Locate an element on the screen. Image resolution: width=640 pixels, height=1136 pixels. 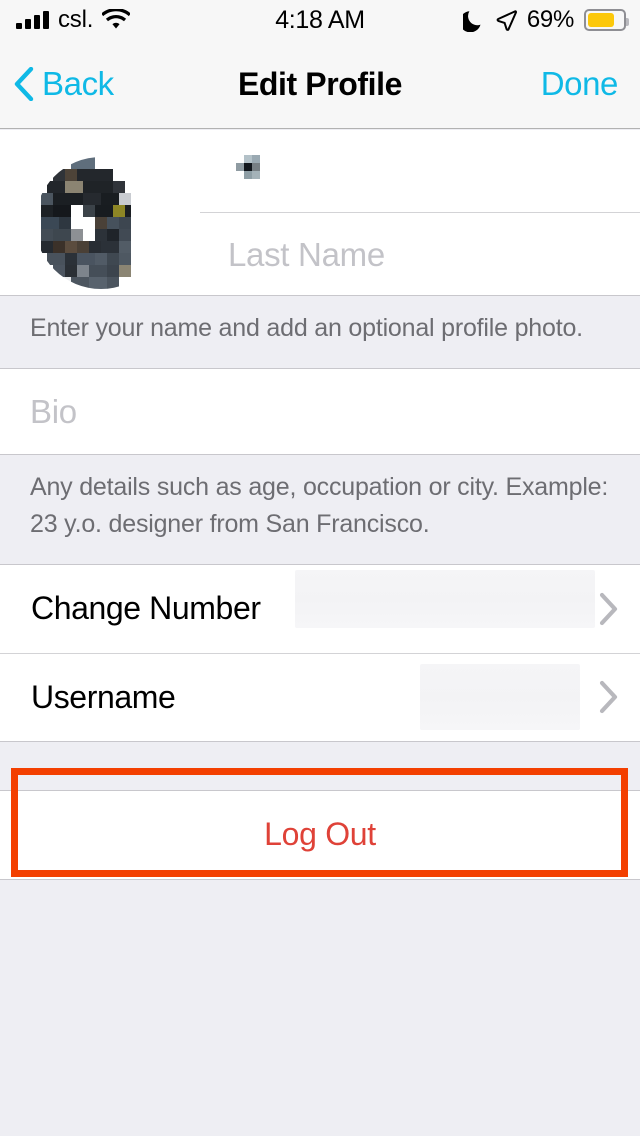
username-label: Username is located at coordinates (103, 696).